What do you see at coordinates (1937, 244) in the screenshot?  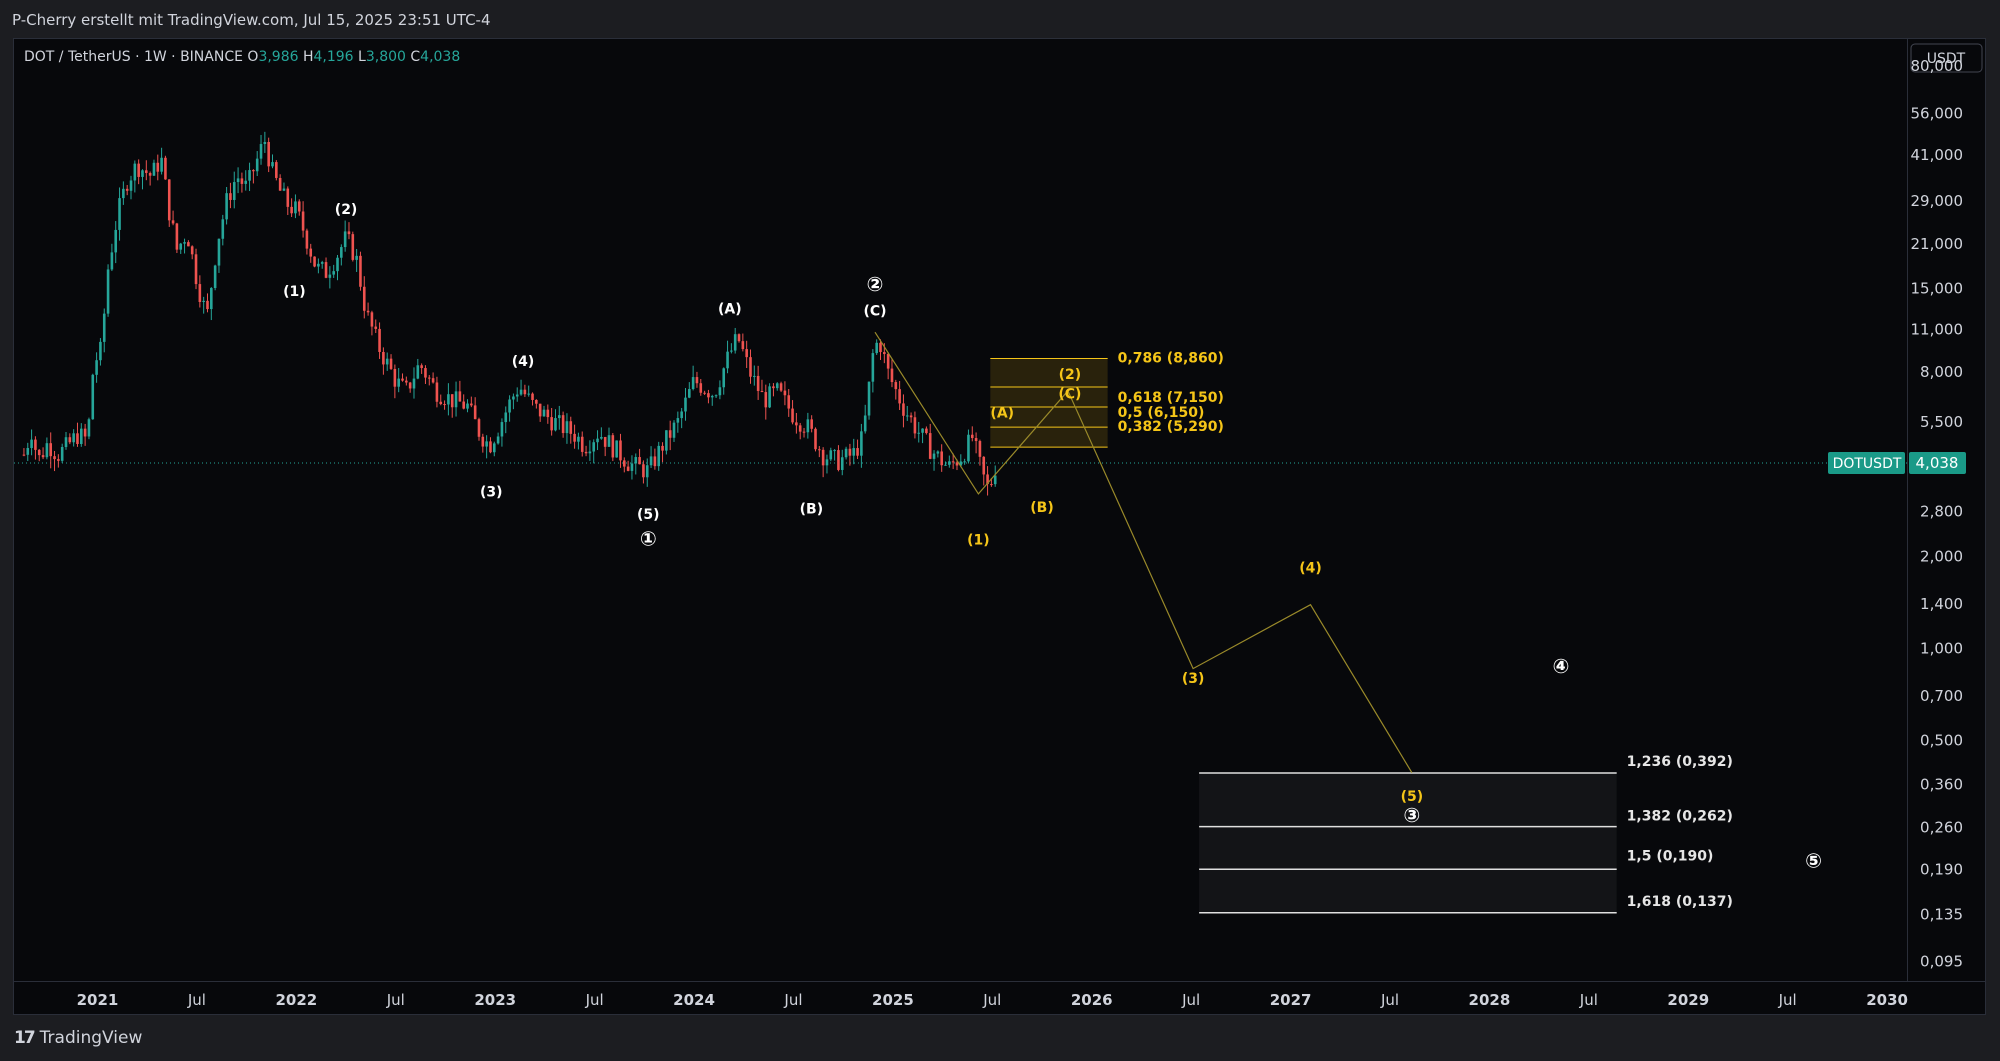 I see `y-tick-label: 21,000` at bounding box center [1937, 244].